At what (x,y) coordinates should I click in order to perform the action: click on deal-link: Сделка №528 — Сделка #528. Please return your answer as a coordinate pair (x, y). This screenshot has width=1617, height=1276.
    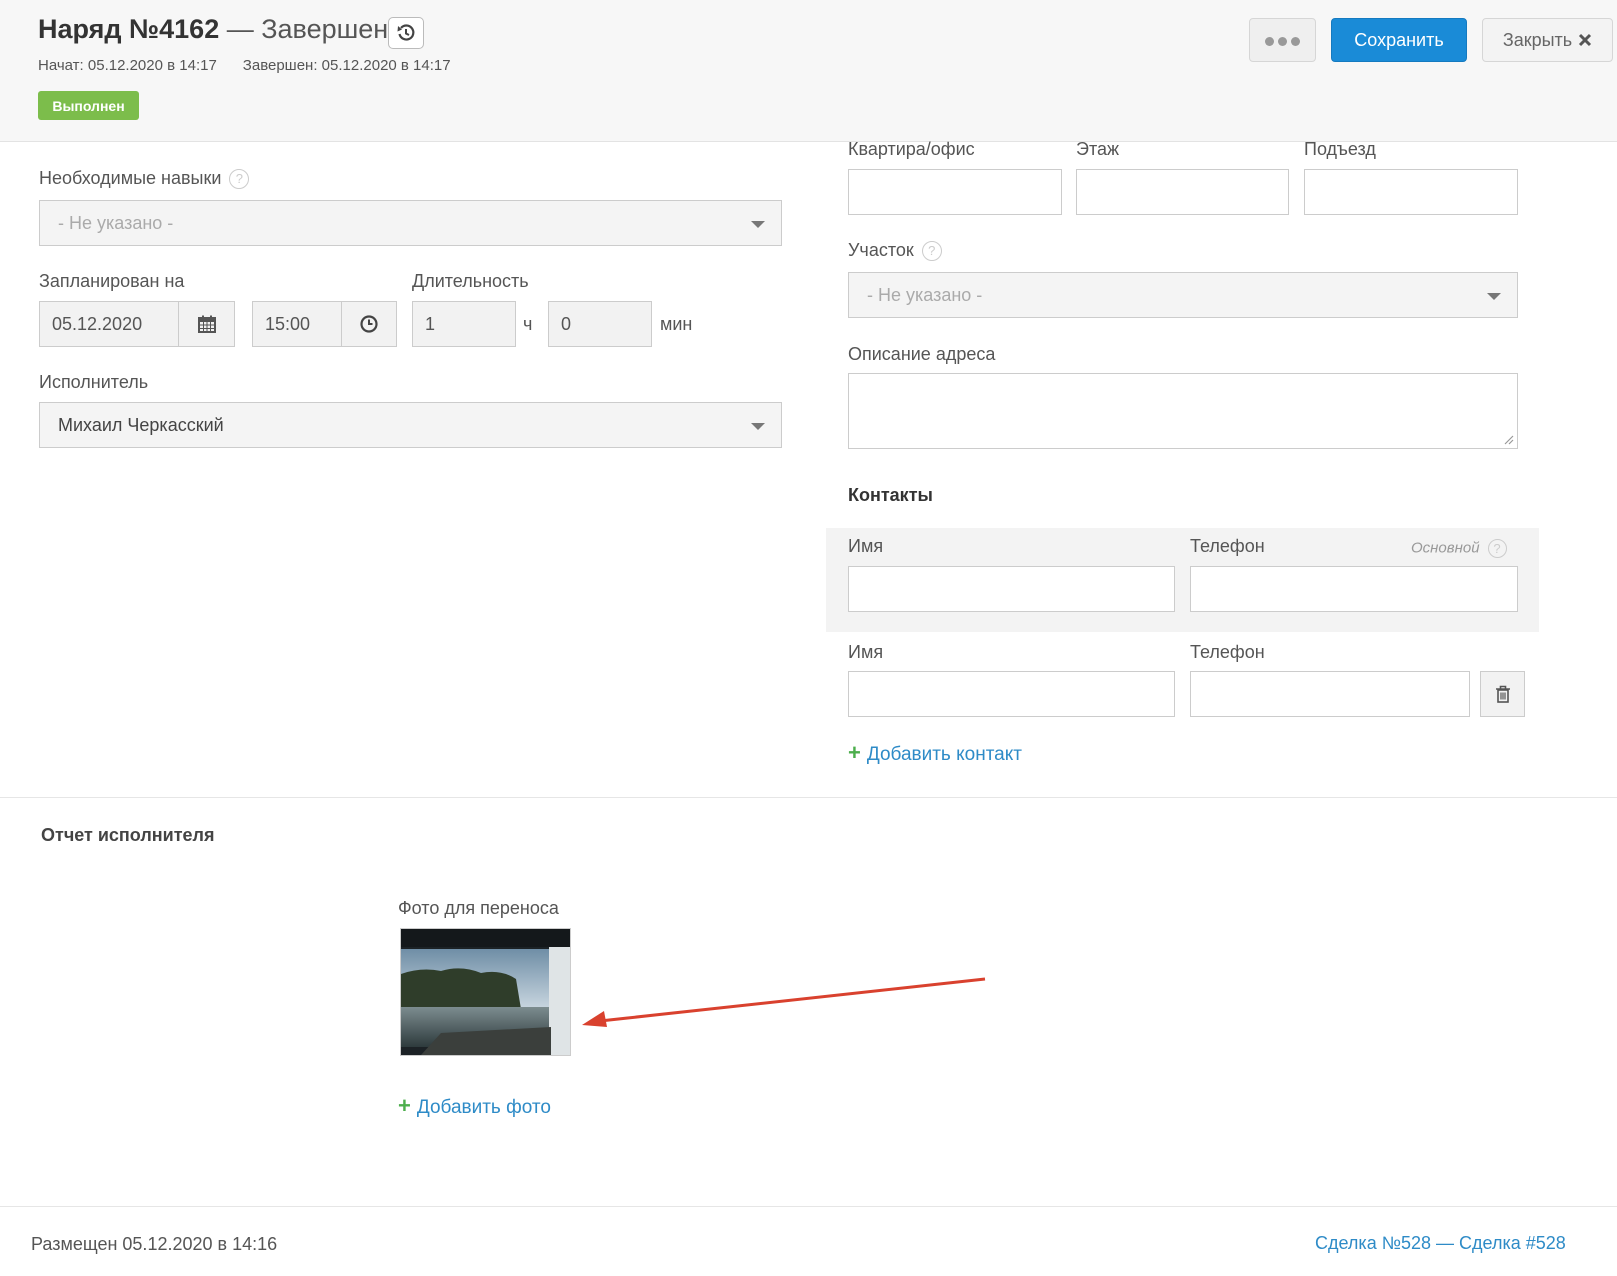
    Looking at the image, I should click on (1440, 1243).